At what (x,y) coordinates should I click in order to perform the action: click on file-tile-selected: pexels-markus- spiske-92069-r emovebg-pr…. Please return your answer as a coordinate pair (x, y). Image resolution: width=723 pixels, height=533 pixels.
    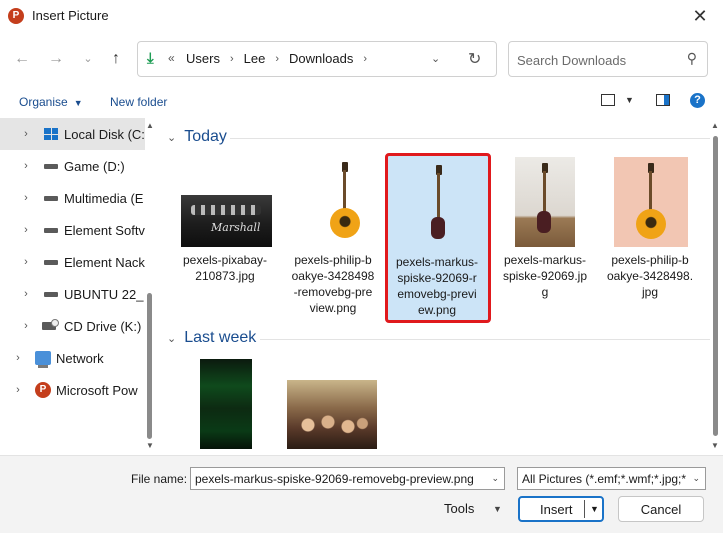
    Looking at the image, I should click on (438, 240).